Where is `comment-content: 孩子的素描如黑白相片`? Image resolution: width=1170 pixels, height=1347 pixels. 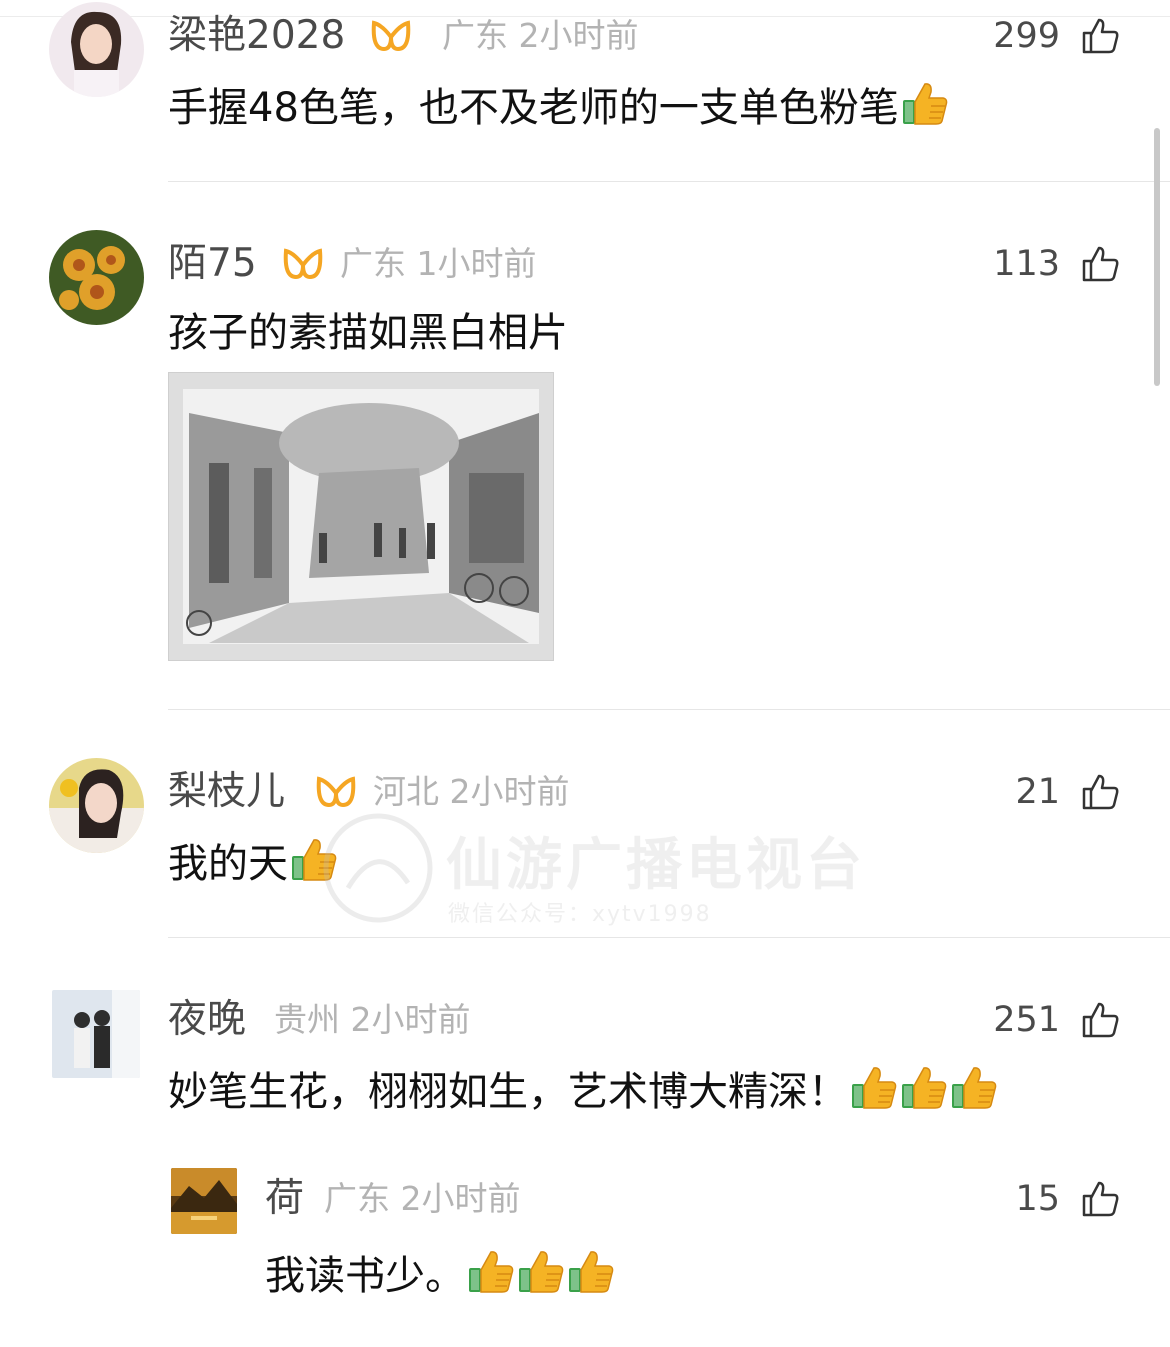
comment-content: 孩子的素描如黑白相片 is located at coordinates (368, 333).